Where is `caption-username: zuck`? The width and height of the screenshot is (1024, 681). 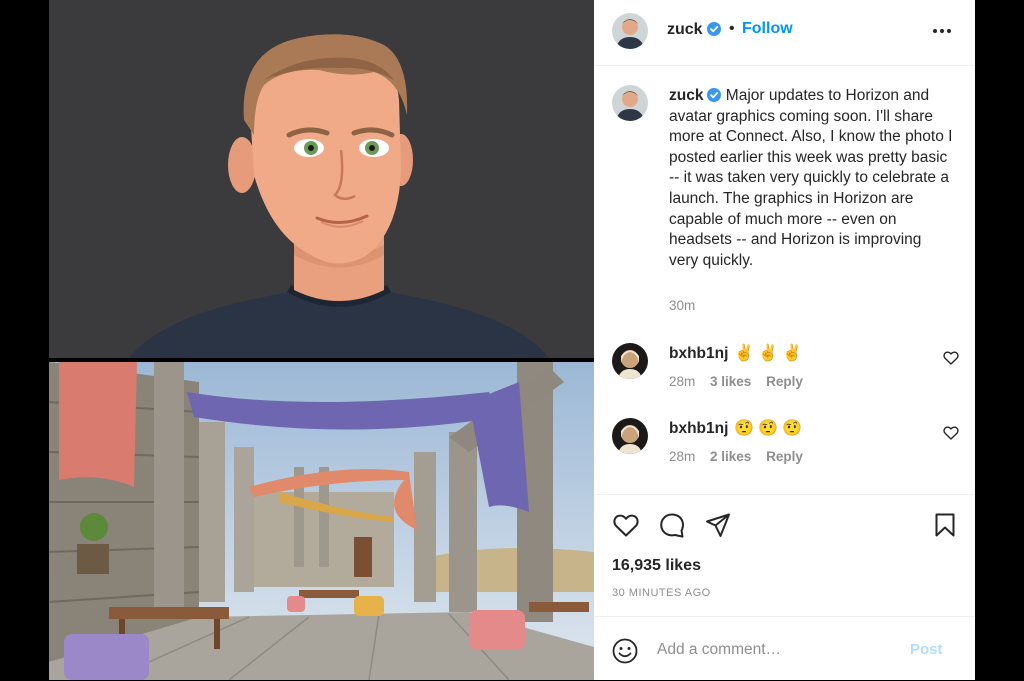 caption-username: zuck is located at coordinates (686, 95).